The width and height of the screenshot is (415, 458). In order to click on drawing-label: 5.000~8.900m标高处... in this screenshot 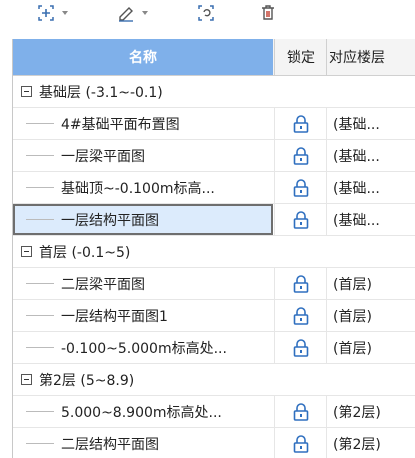, I will do `click(141, 412)`.